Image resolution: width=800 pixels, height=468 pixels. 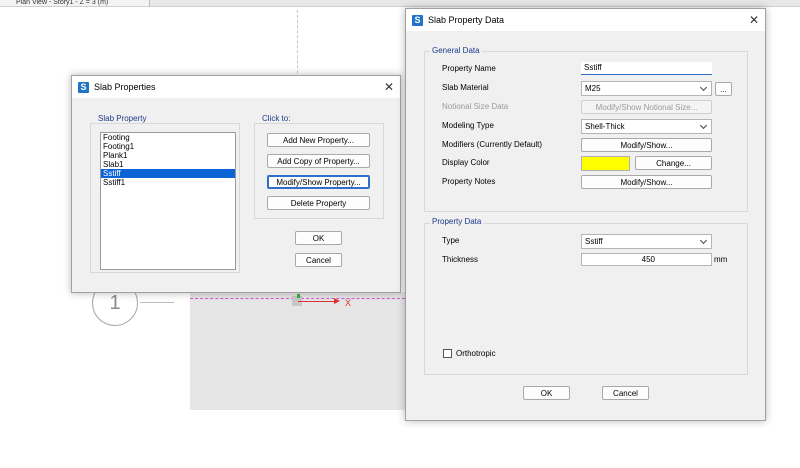 What do you see at coordinates (646, 126) in the screenshot?
I see `modeling-type-select: Shell-Thick` at bounding box center [646, 126].